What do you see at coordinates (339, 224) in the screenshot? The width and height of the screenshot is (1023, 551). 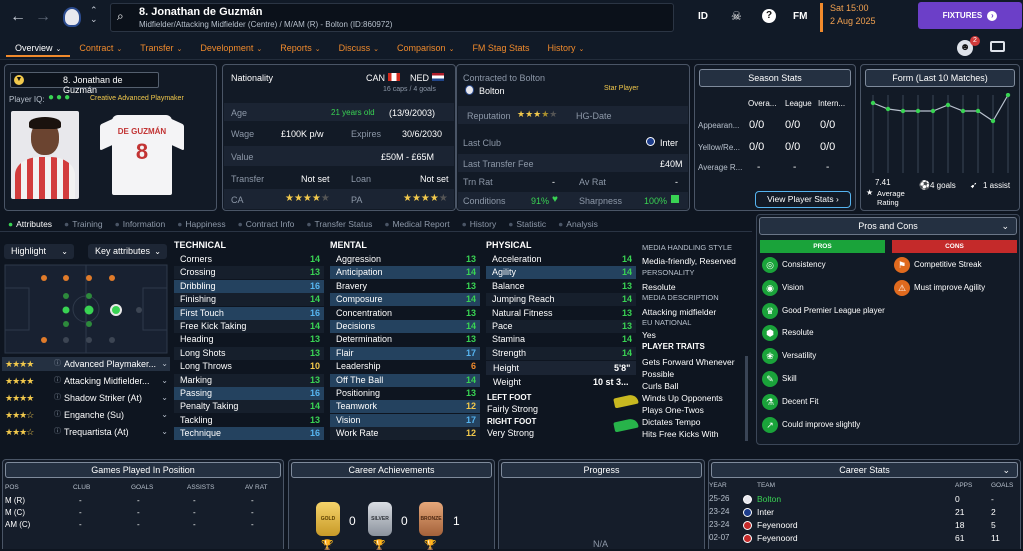 I see `tab-transfer-status: ● Transfer Status` at bounding box center [339, 224].